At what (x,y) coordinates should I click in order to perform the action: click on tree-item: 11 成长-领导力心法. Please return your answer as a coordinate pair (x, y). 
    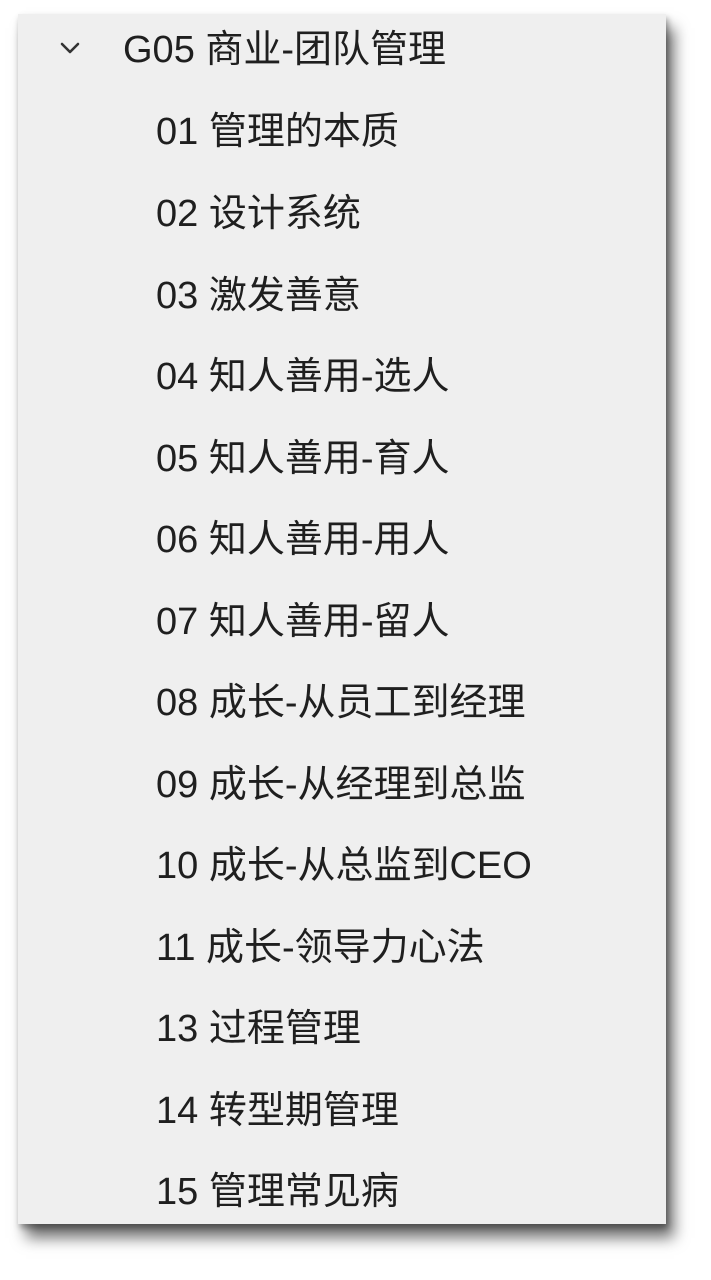
    Looking at the image, I should click on (320, 948).